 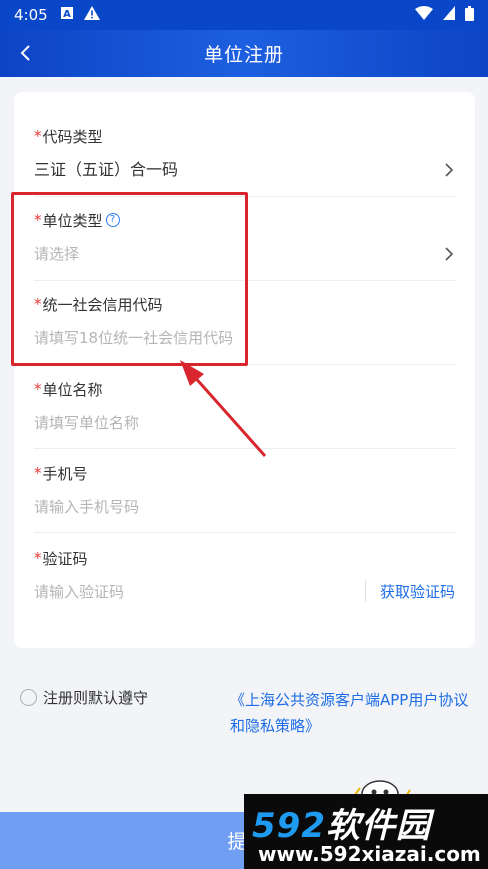 I want to click on agreement-link: 《上海公共资源客户端APP用户协议 和隐私策略》, so click(x=359, y=713).